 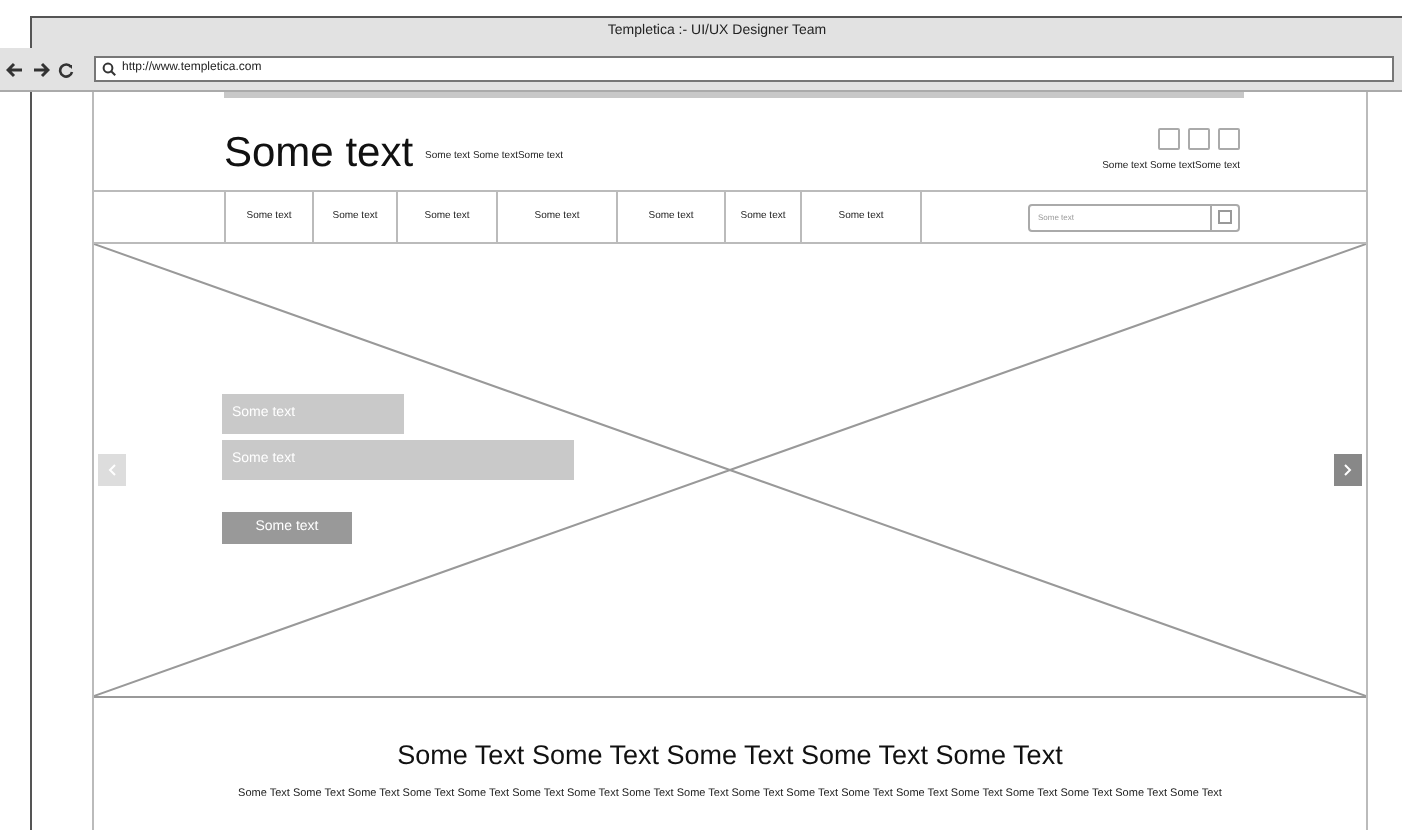 I want to click on forward-icon, so click(x=41, y=69).